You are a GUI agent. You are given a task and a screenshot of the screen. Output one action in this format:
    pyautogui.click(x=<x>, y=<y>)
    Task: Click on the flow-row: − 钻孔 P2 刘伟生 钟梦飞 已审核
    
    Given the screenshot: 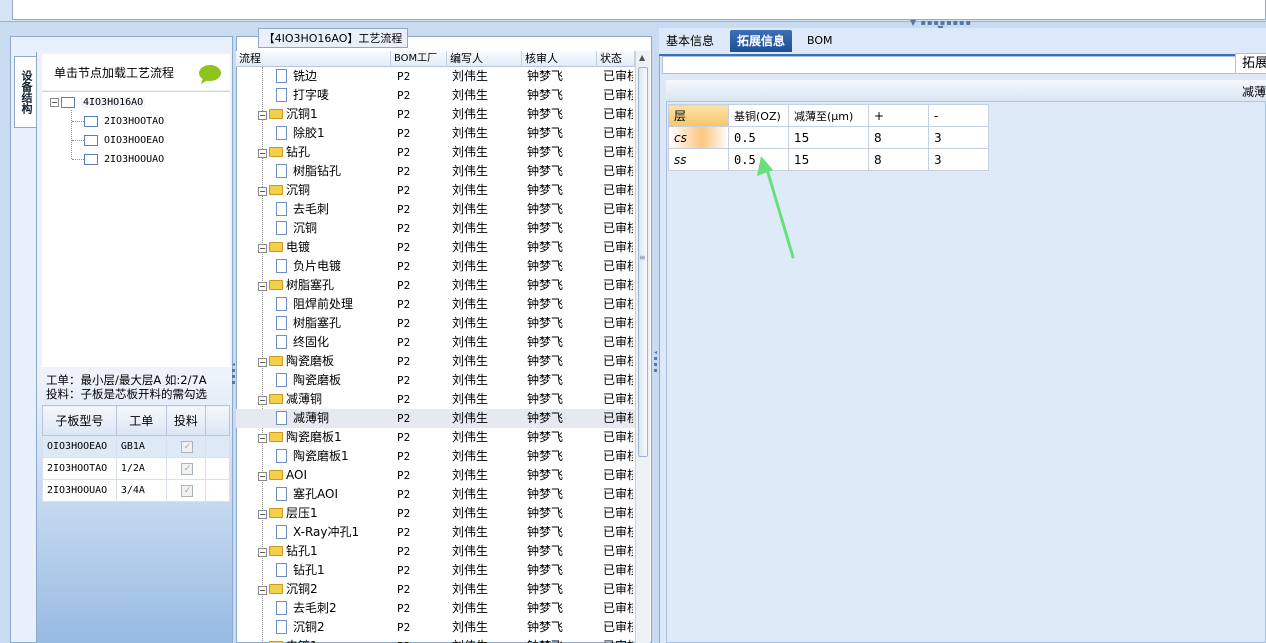 What is the action you would take?
    pyautogui.click(x=435, y=152)
    